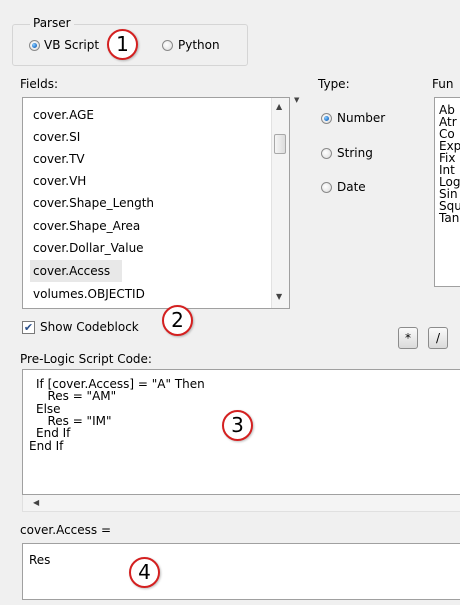 Image resolution: width=460 pixels, height=605 pixels. I want to click on show-codeblock-label: Show Codeblock, so click(89, 327).